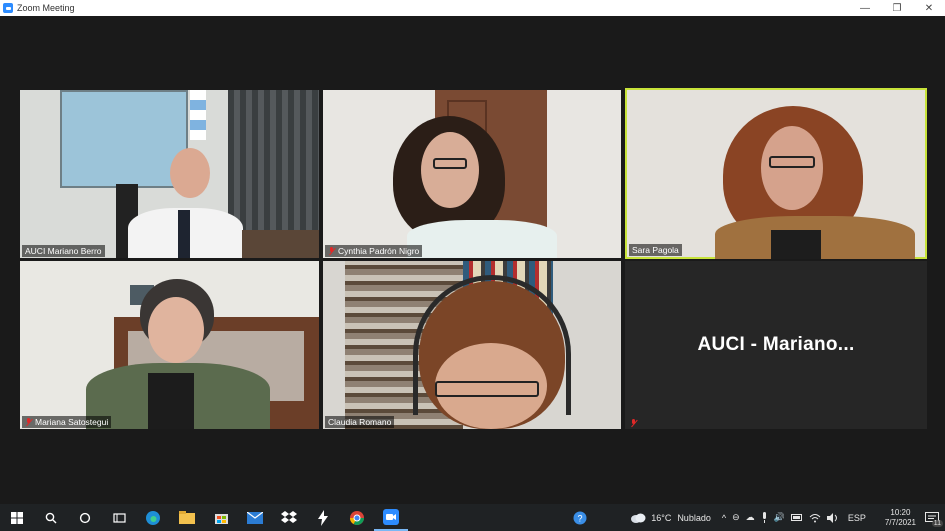 The image size is (945, 531). What do you see at coordinates (815, 518) in the screenshot?
I see `wifi-icon` at bounding box center [815, 518].